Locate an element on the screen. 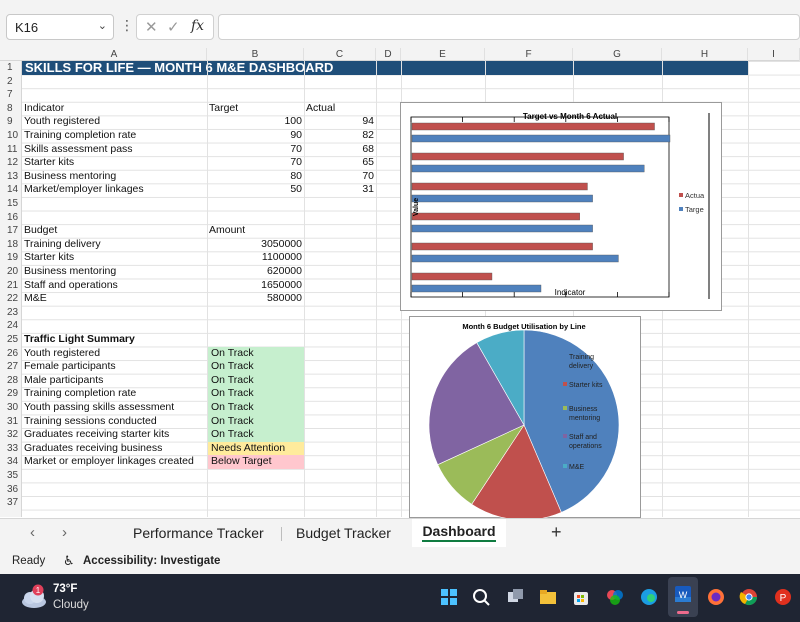  row-header: 7 is located at coordinates (11, 95).